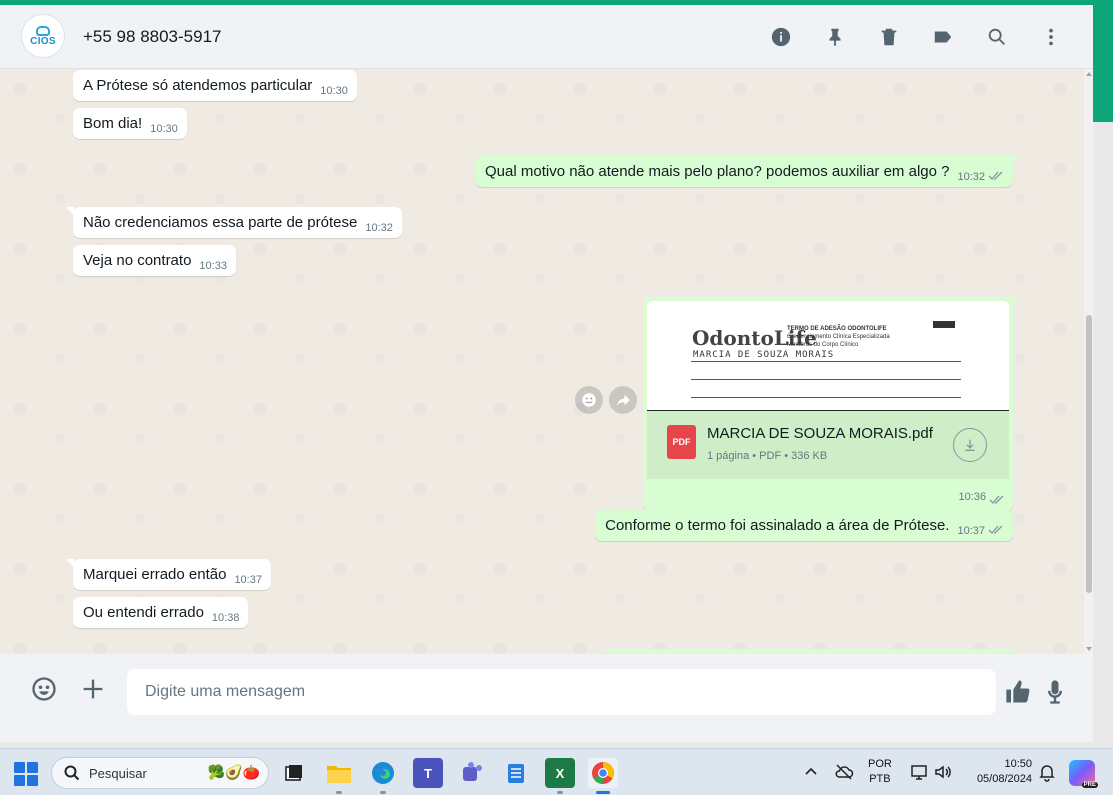 The height and width of the screenshot is (795, 1113). I want to click on message-text: Não credenciamos essa parte de prótese, so click(220, 222).